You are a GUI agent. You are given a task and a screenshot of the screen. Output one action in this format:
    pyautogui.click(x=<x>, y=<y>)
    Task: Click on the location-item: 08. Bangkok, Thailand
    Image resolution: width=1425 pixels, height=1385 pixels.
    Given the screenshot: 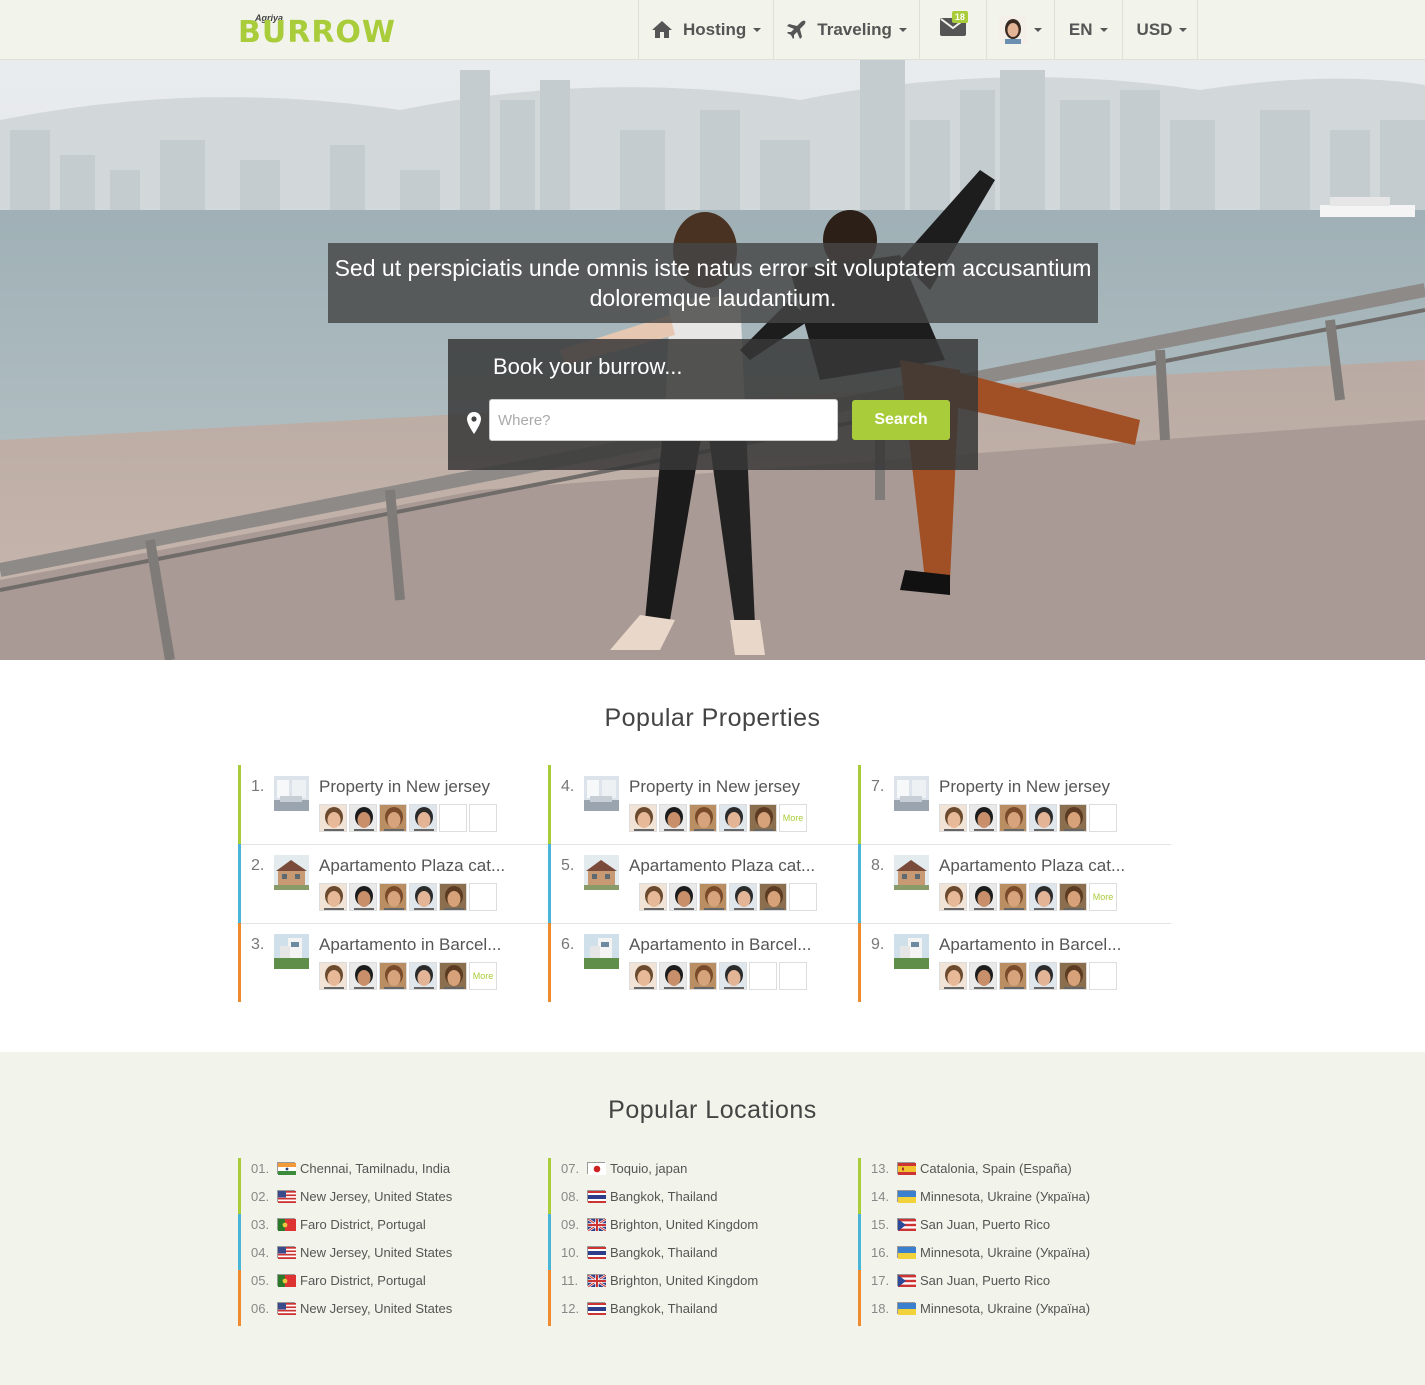 What is the action you would take?
    pyautogui.click(x=698, y=1200)
    